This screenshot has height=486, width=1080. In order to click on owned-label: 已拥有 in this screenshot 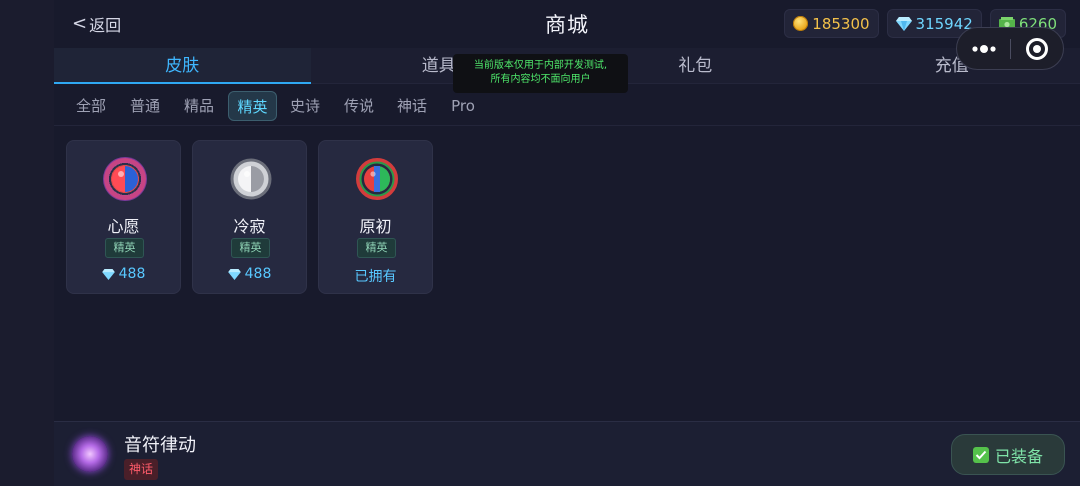, I will do `click(375, 277)`.